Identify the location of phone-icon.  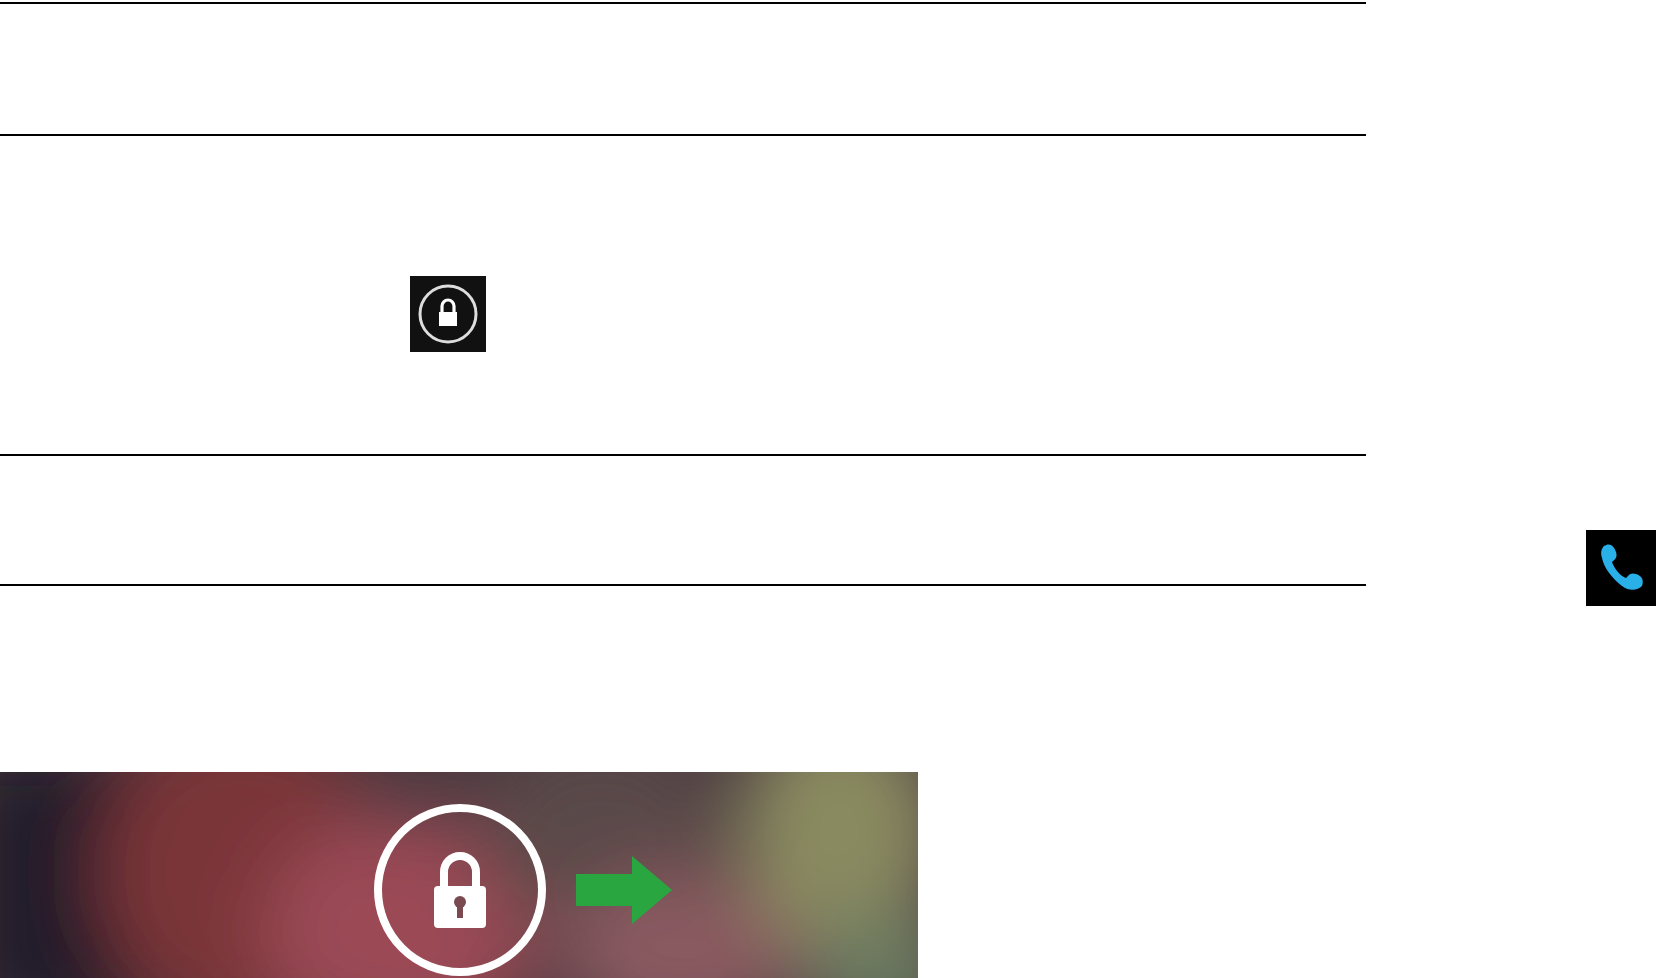
(1621, 568).